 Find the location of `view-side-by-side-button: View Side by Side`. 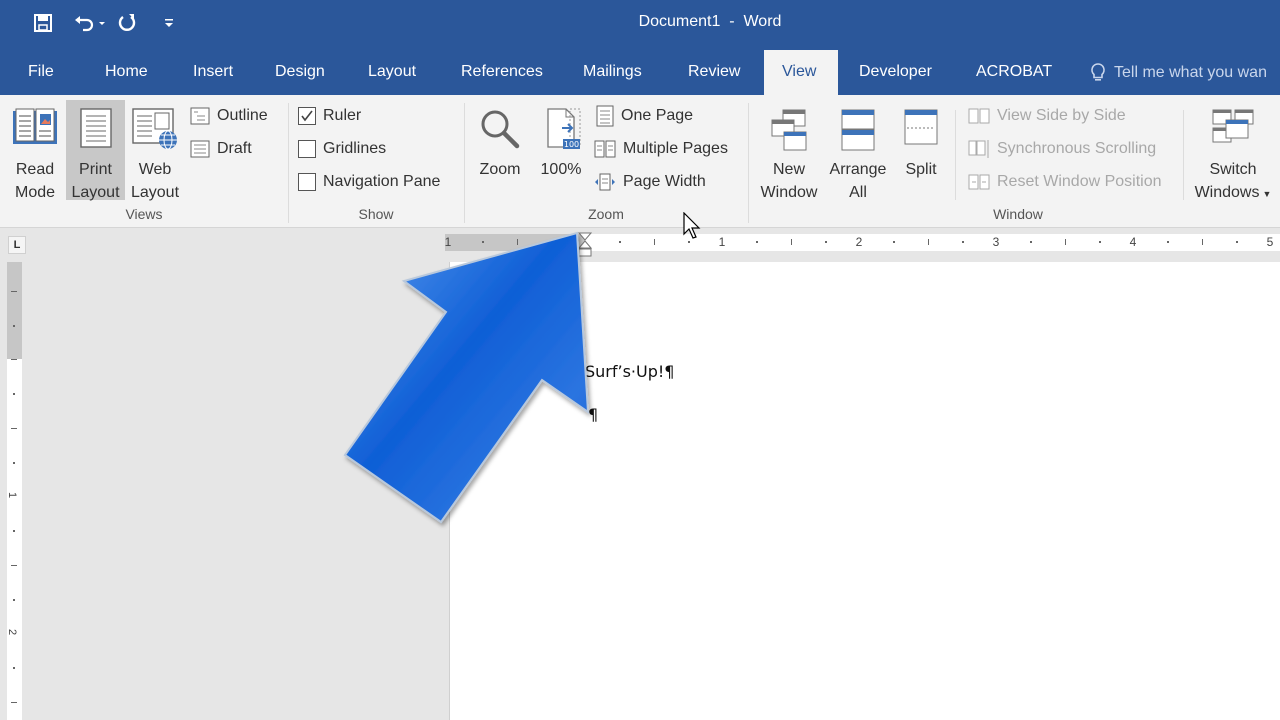

view-side-by-side-button: View Side by Side is located at coordinates (1047, 116).